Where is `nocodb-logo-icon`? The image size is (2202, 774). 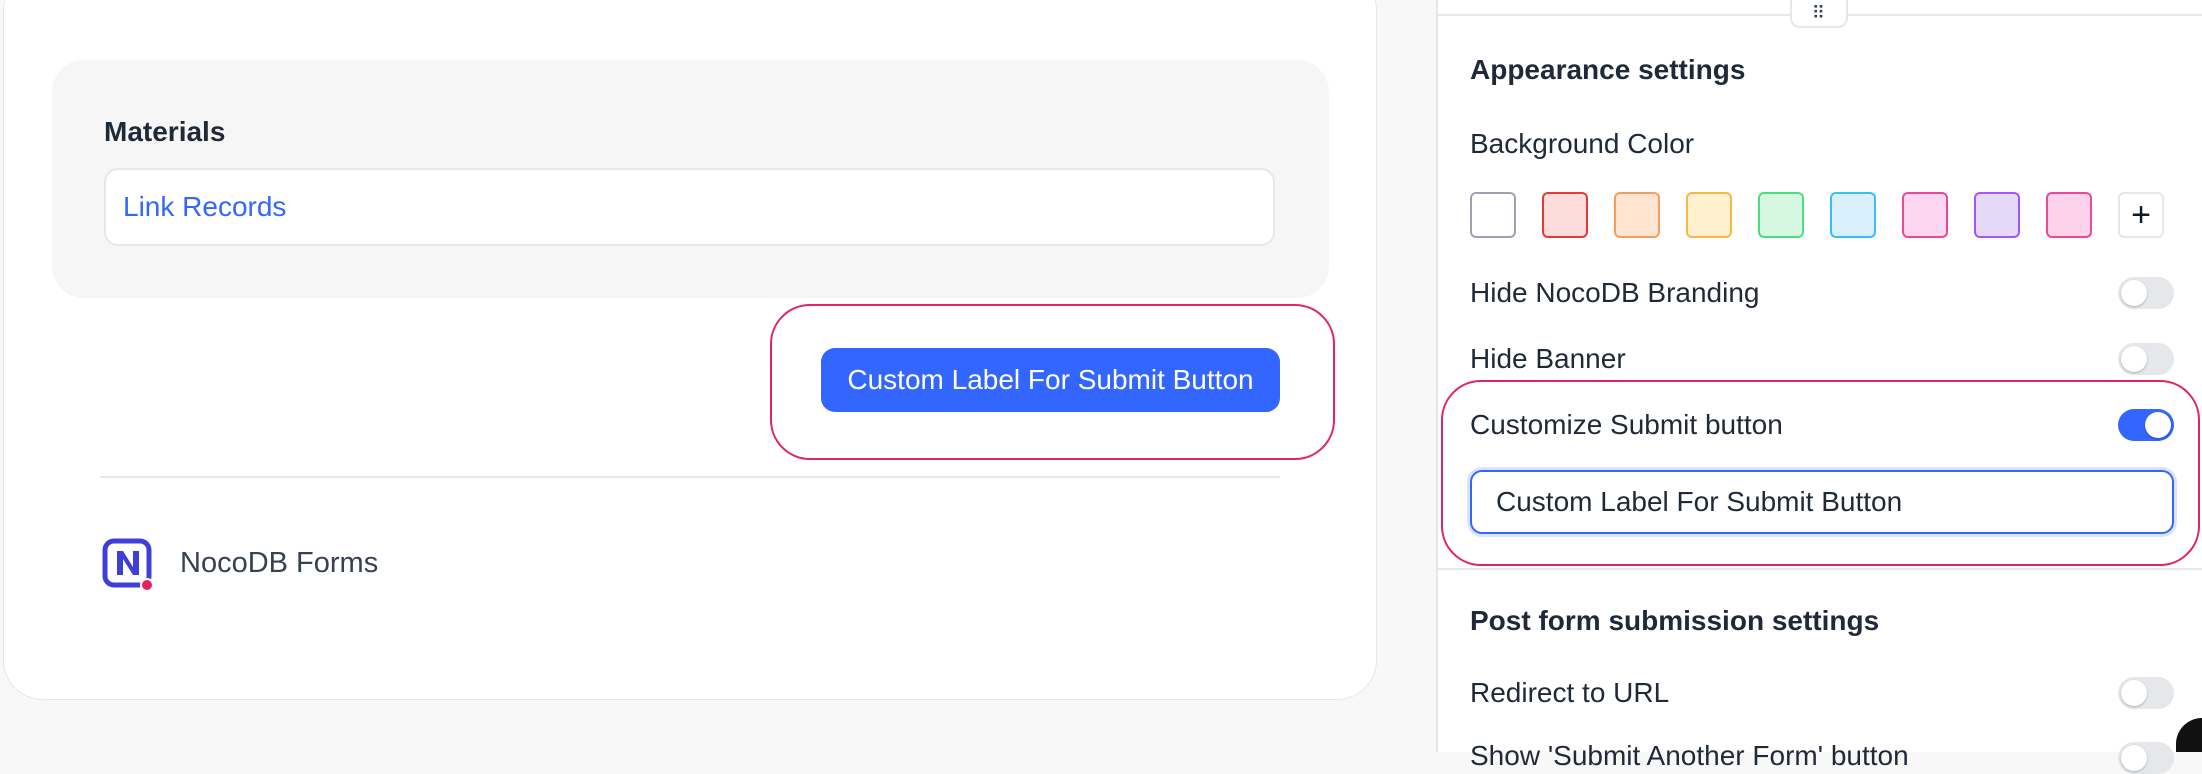 nocodb-logo-icon is located at coordinates (128, 565).